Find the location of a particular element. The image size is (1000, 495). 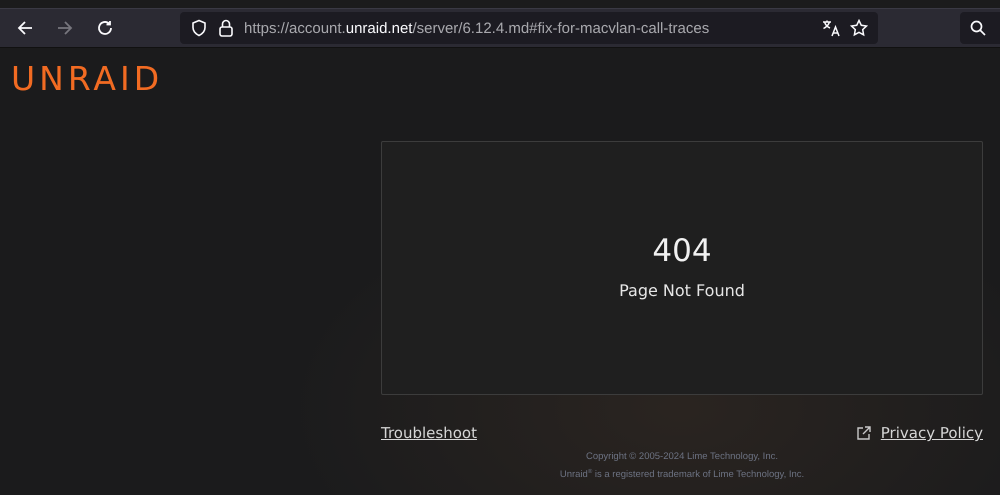

error-message: Page Not Found is located at coordinates (682, 290).